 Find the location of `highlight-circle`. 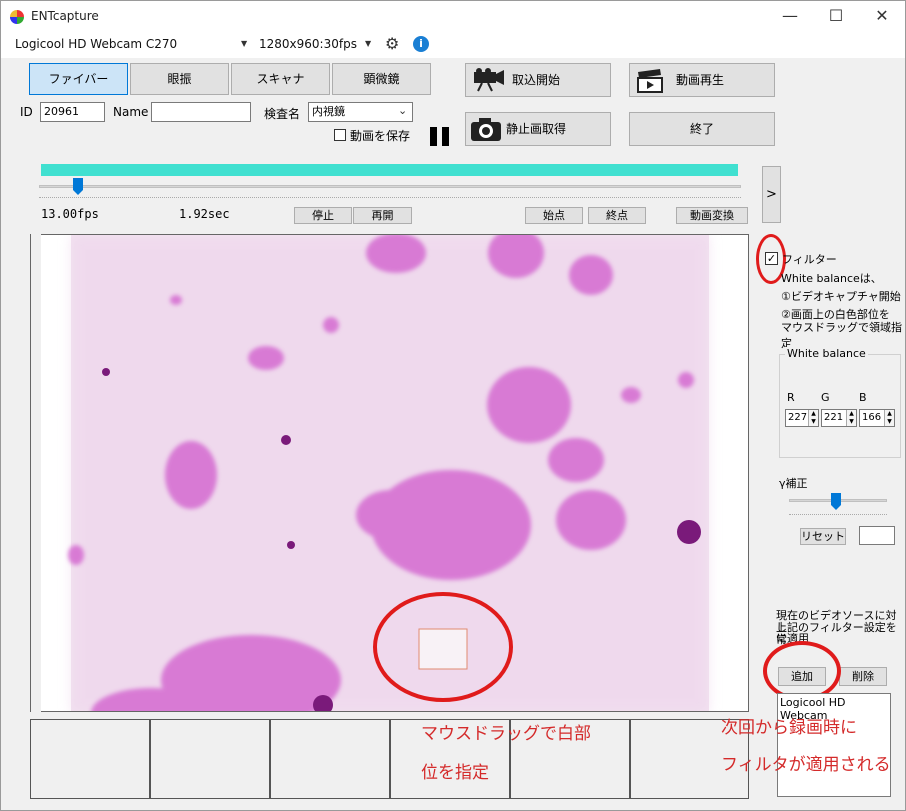

highlight-circle is located at coordinates (802, 671).